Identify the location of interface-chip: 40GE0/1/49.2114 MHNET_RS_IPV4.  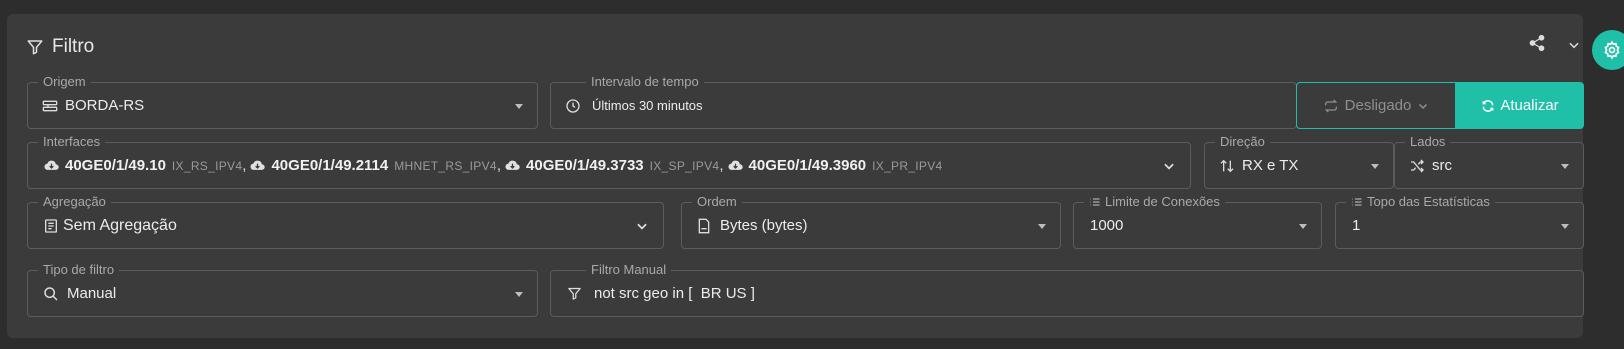
(373, 165).